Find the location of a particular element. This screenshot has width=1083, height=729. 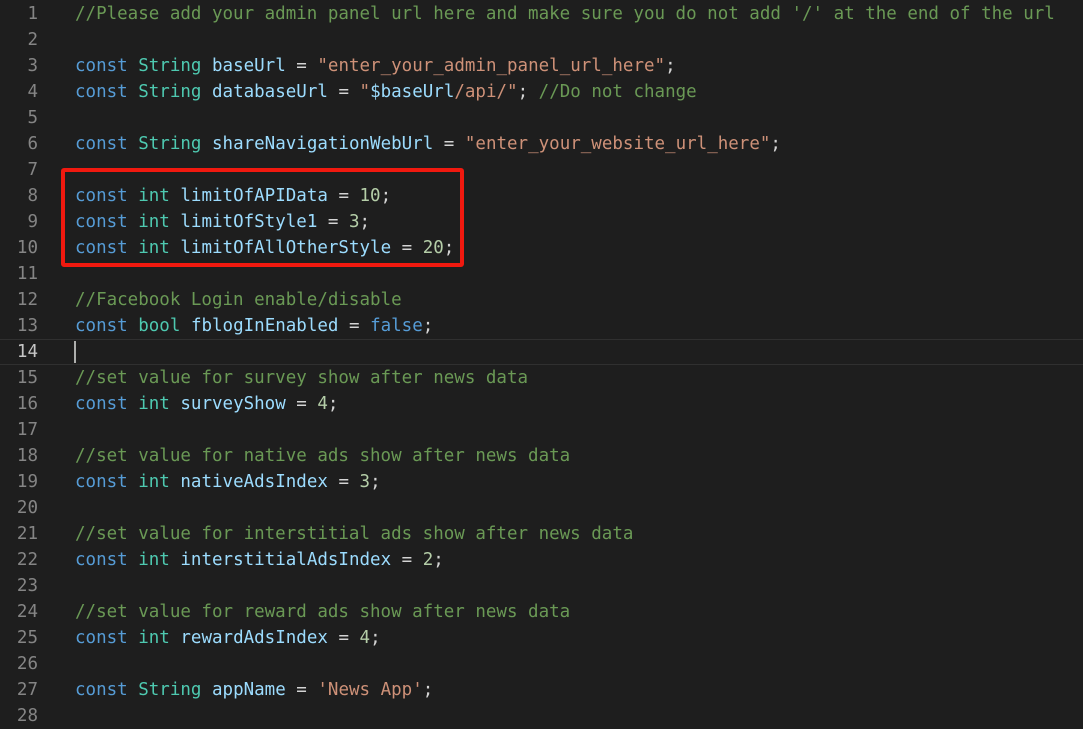

code-line: 2 is located at coordinates (541, 40).